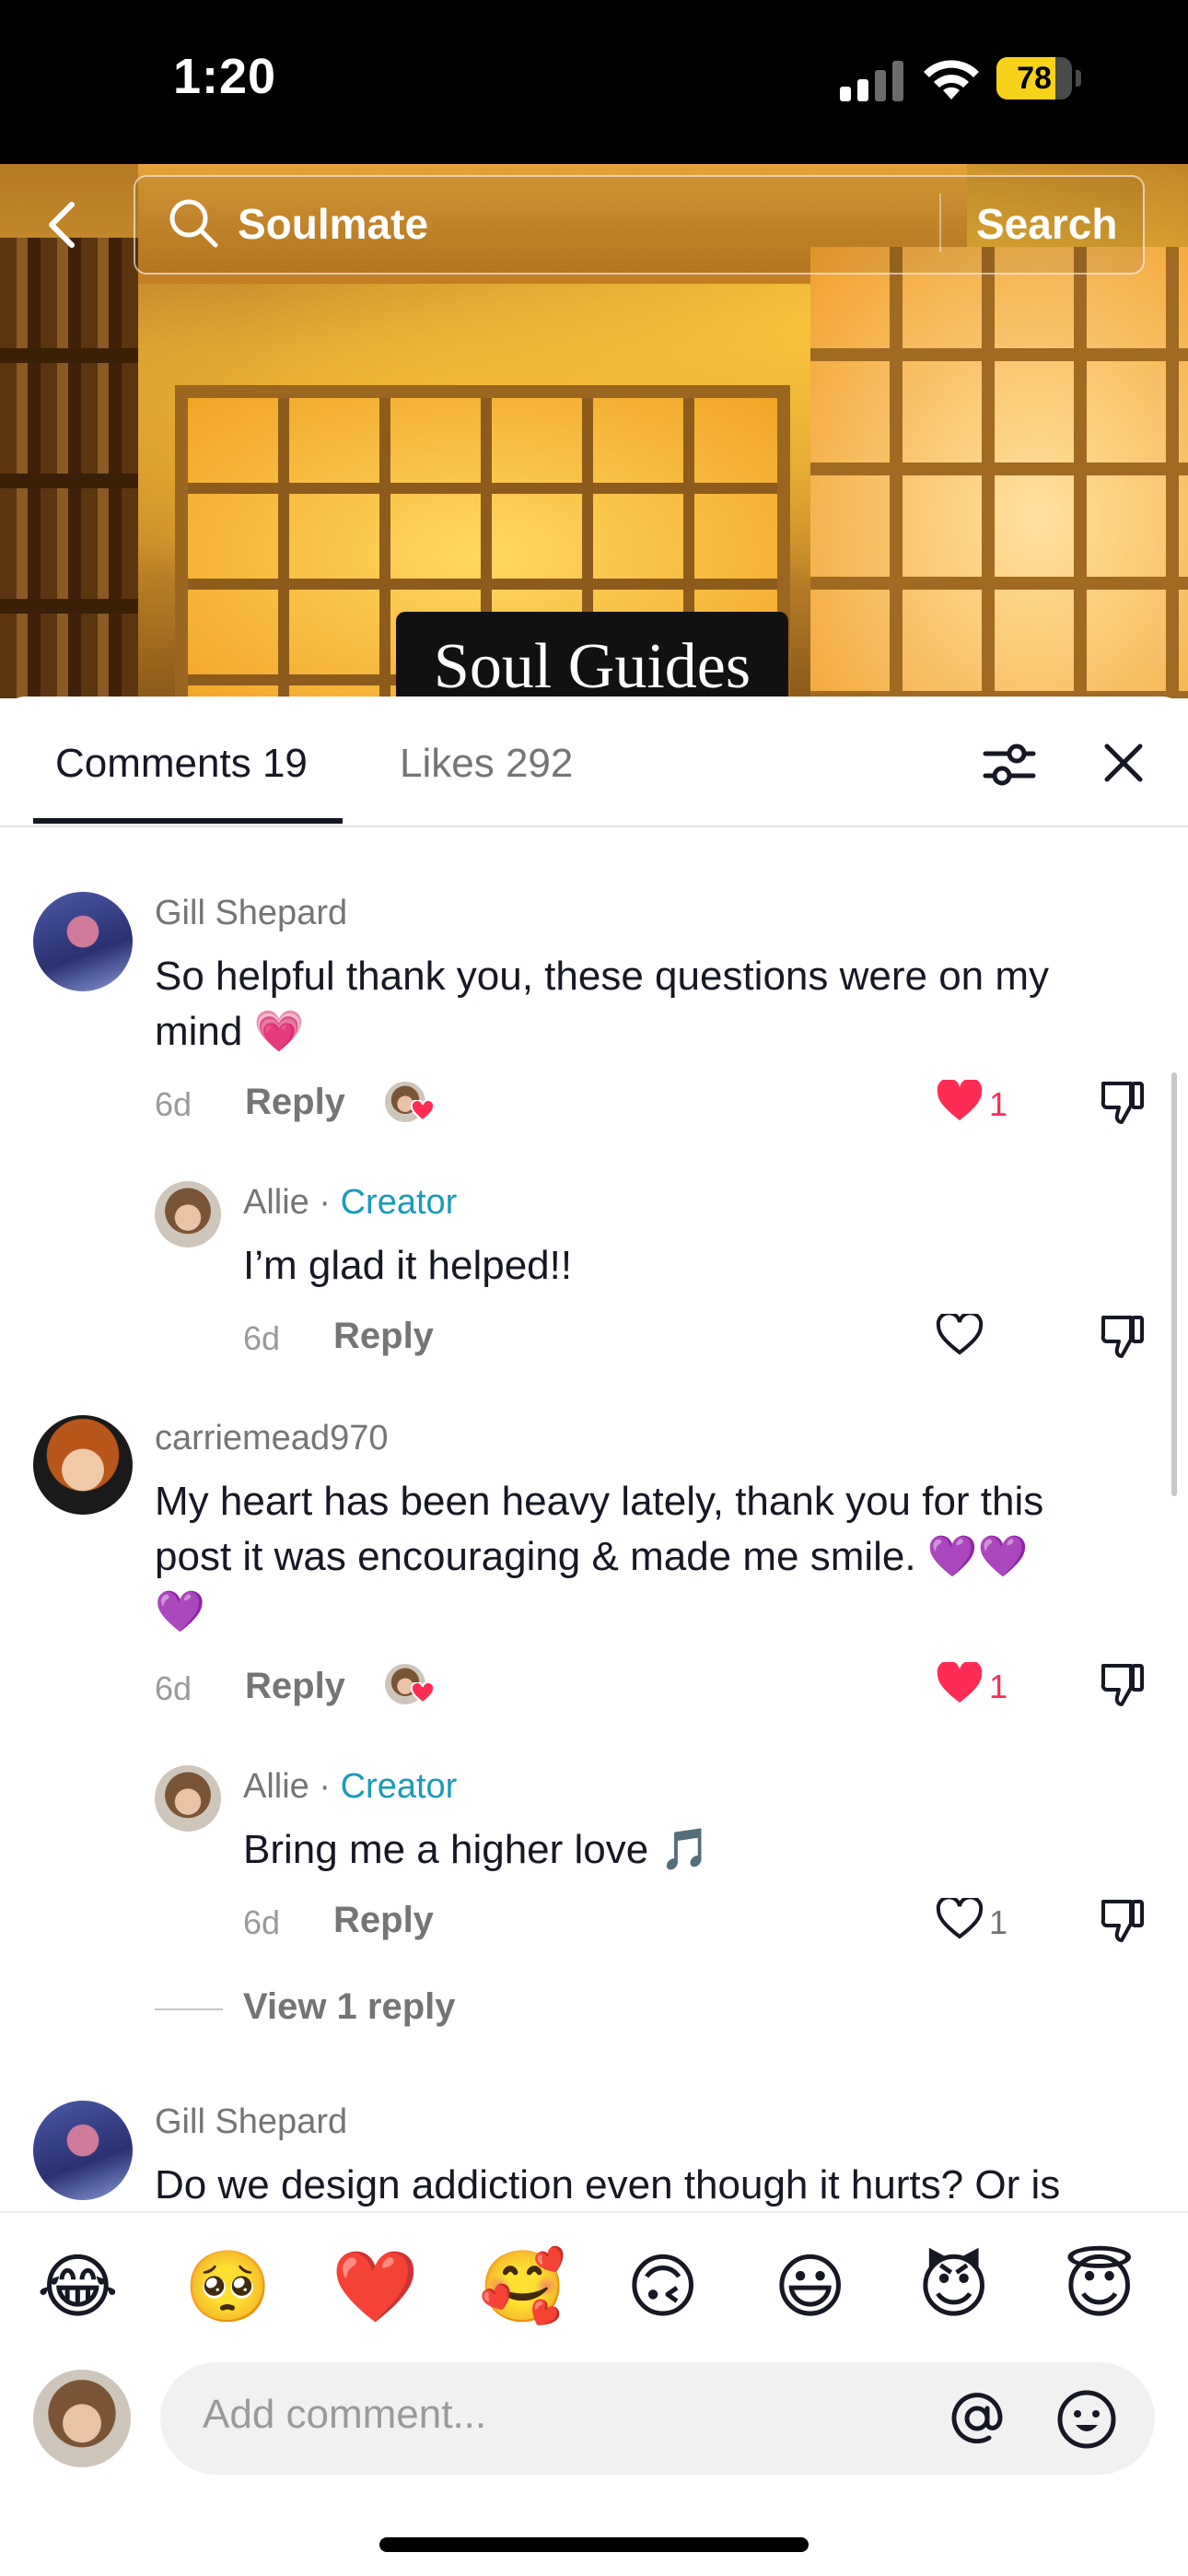 The width and height of the screenshot is (1188, 2576). What do you see at coordinates (82, 2418) in the screenshot?
I see `my-avatar` at bounding box center [82, 2418].